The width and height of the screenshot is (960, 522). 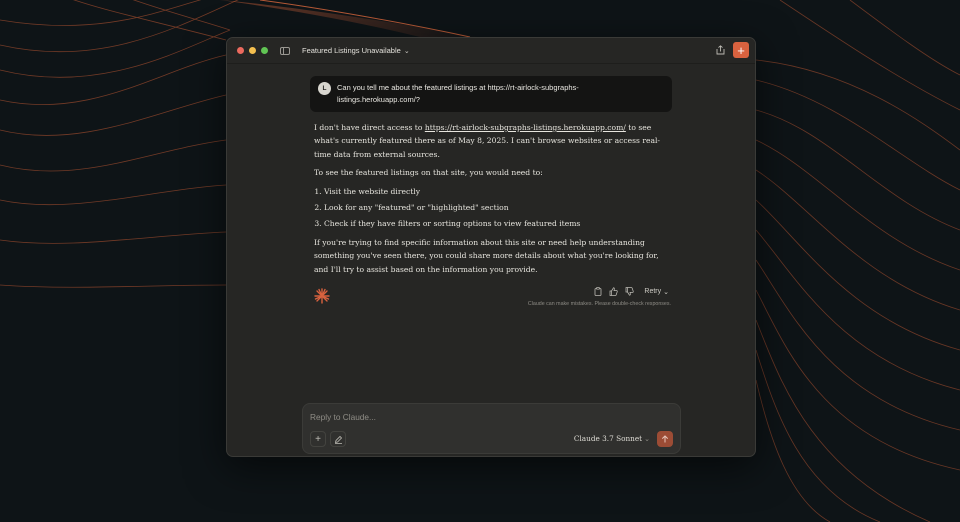 What do you see at coordinates (285, 50) in the screenshot?
I see `sidebar-icon` at bounding box center [285, 50].